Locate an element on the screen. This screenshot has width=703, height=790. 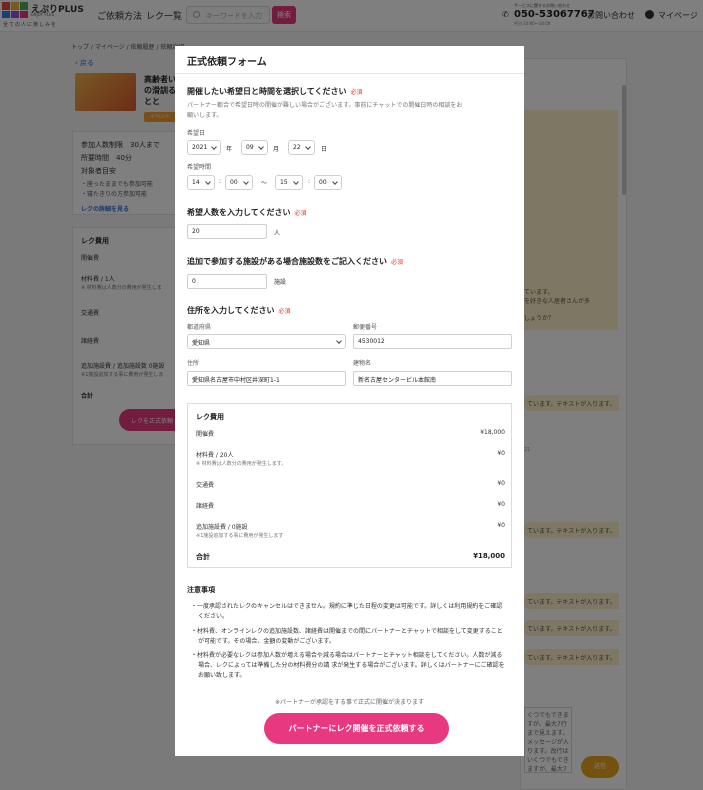
schedule-heading: 開催したい希望日と時間を選択してください 必須 is located at coordinates (275, 91).